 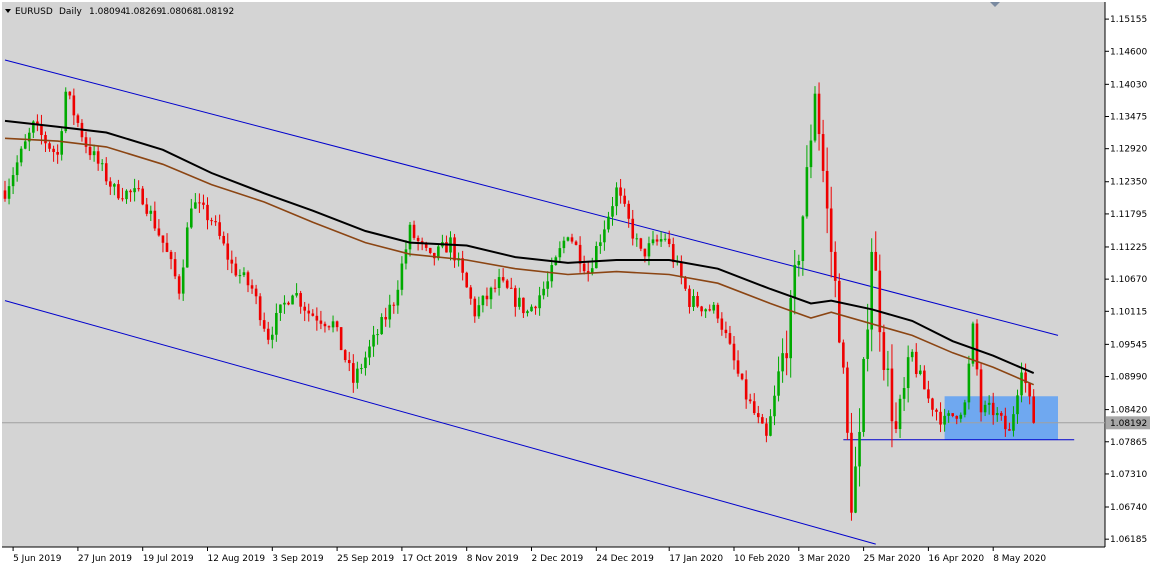 I want to click on time-tick-label: 5 Jun 2019, so click(x=37, y=559).